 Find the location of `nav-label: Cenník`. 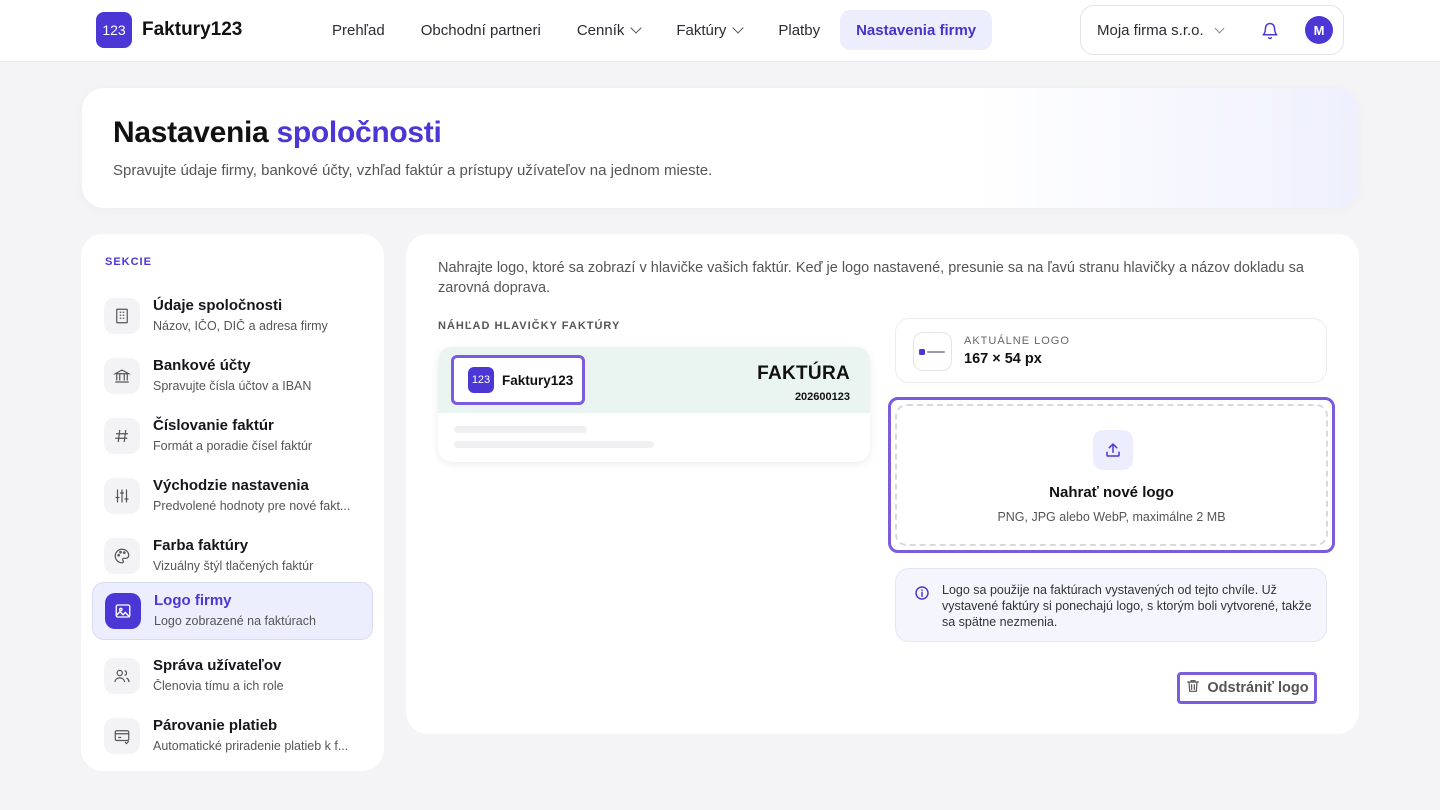

nav-label: Cenník is located at coordinates (600, 30).